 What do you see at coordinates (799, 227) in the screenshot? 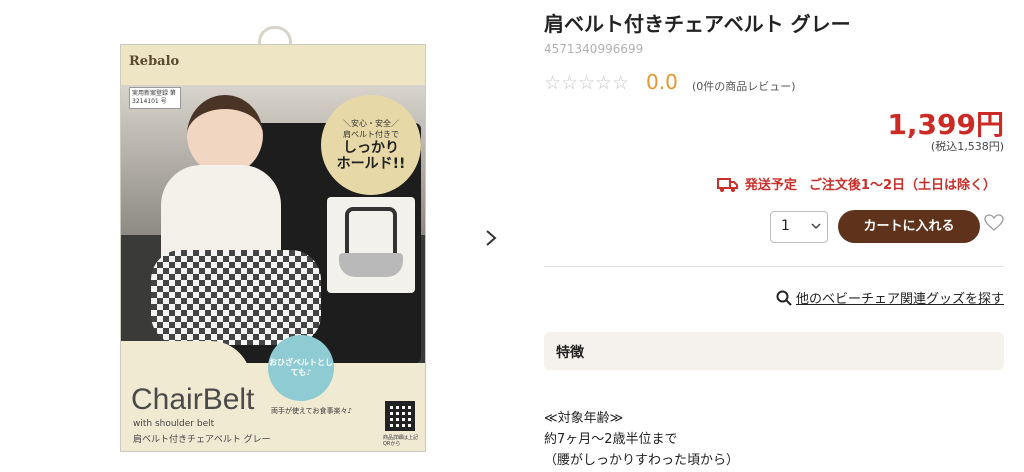
I see `quantity-select: 1` at bounding box center [799, 227].